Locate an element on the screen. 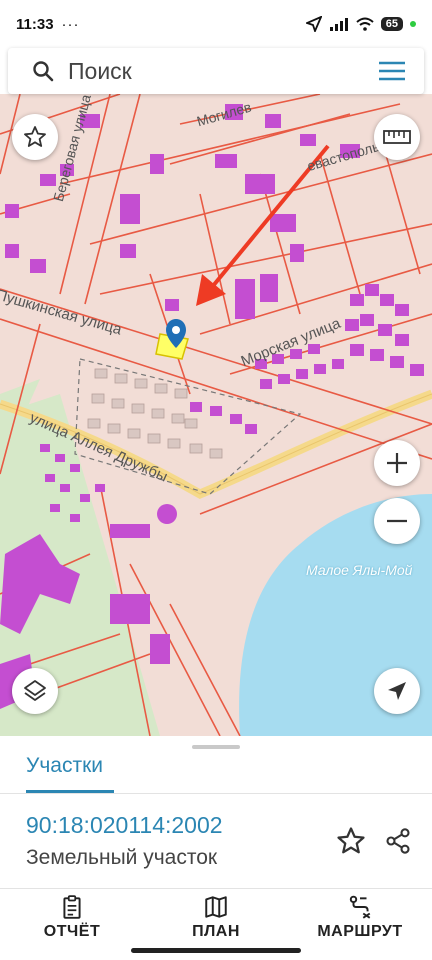 Image resolution: width=432 pixels, height=960 pixels. layers-icon is located at coordinates (35, 690).